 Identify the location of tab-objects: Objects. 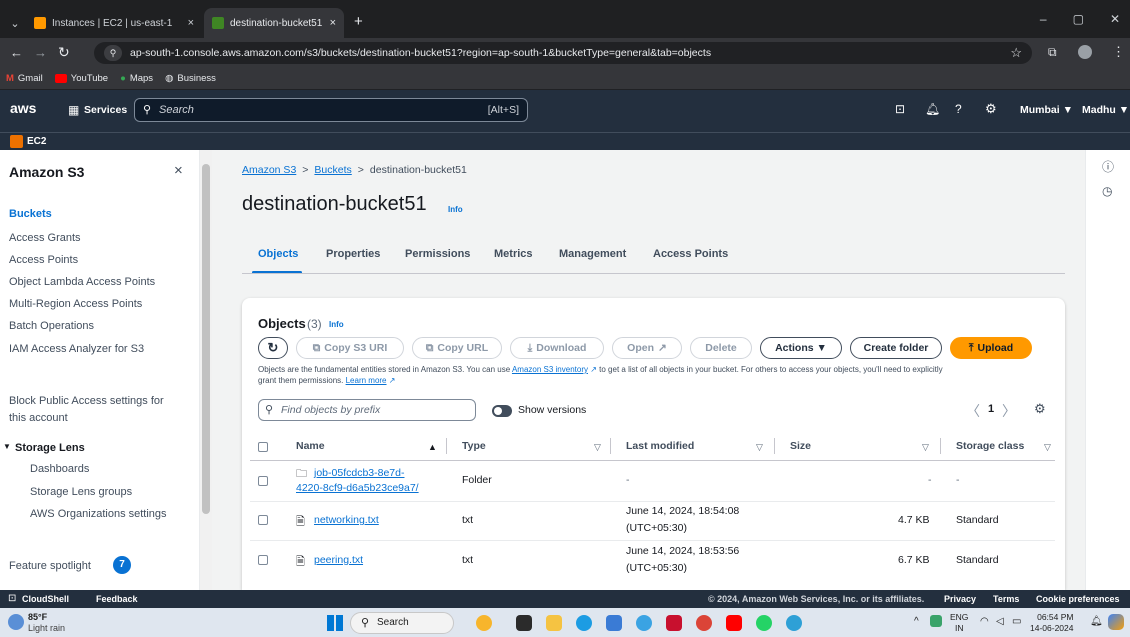
(278, 254).